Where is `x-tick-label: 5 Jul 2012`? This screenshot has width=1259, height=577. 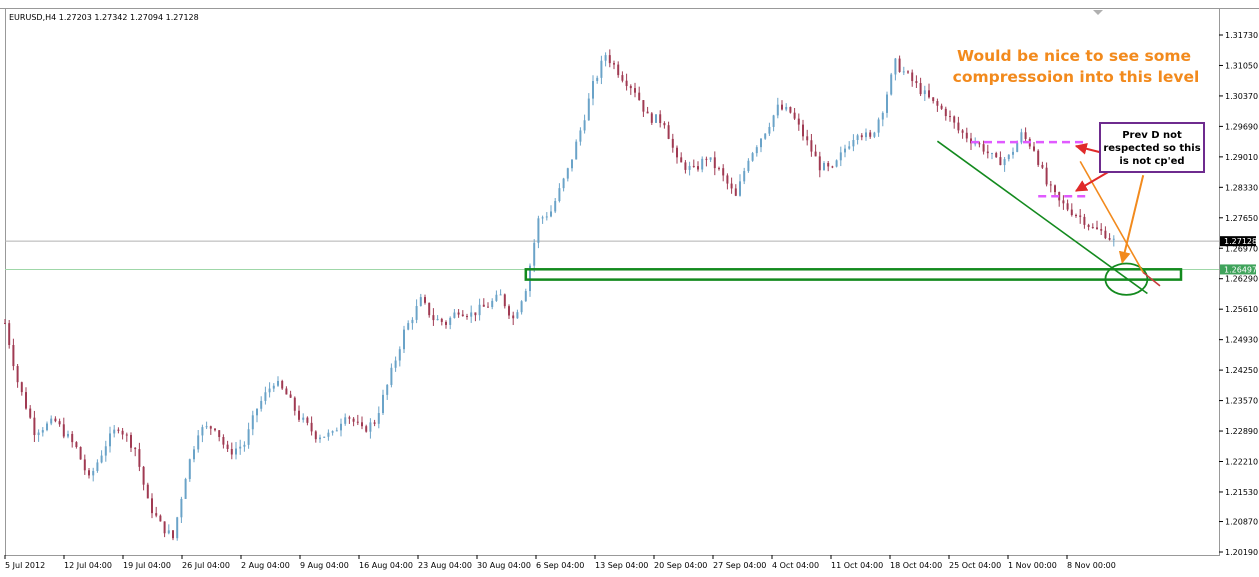
x-tick-label: 5 Jul 2012 is located at coordinates (25, 565).